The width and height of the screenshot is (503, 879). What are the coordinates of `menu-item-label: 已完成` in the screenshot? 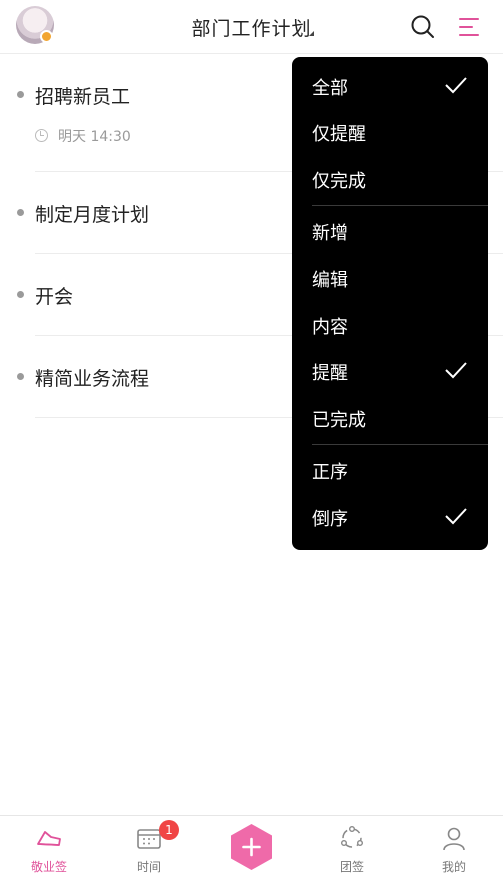 It's located at (339, 420).